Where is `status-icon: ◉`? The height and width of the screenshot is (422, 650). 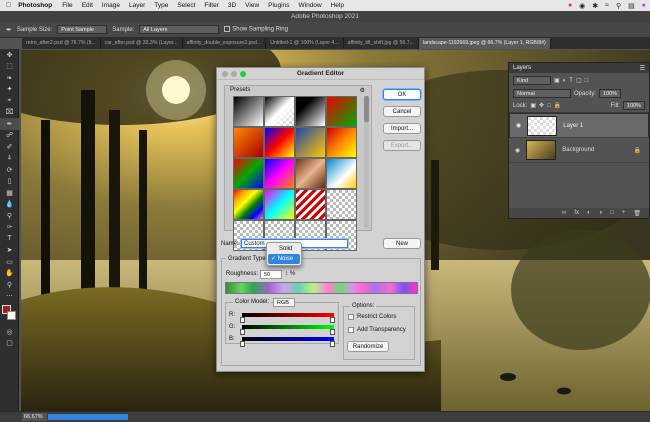 status-icon: ◉ is located at coordinates (582, 6).